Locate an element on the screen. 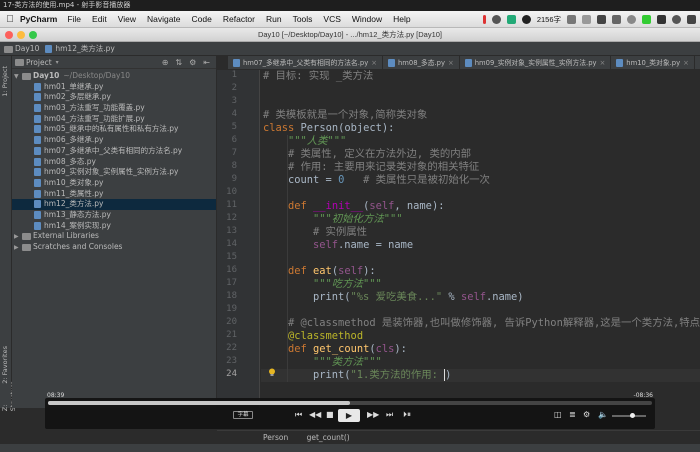 The image size is (700, 452). next-icon: ⏭ is located at coordinates (389, 415).